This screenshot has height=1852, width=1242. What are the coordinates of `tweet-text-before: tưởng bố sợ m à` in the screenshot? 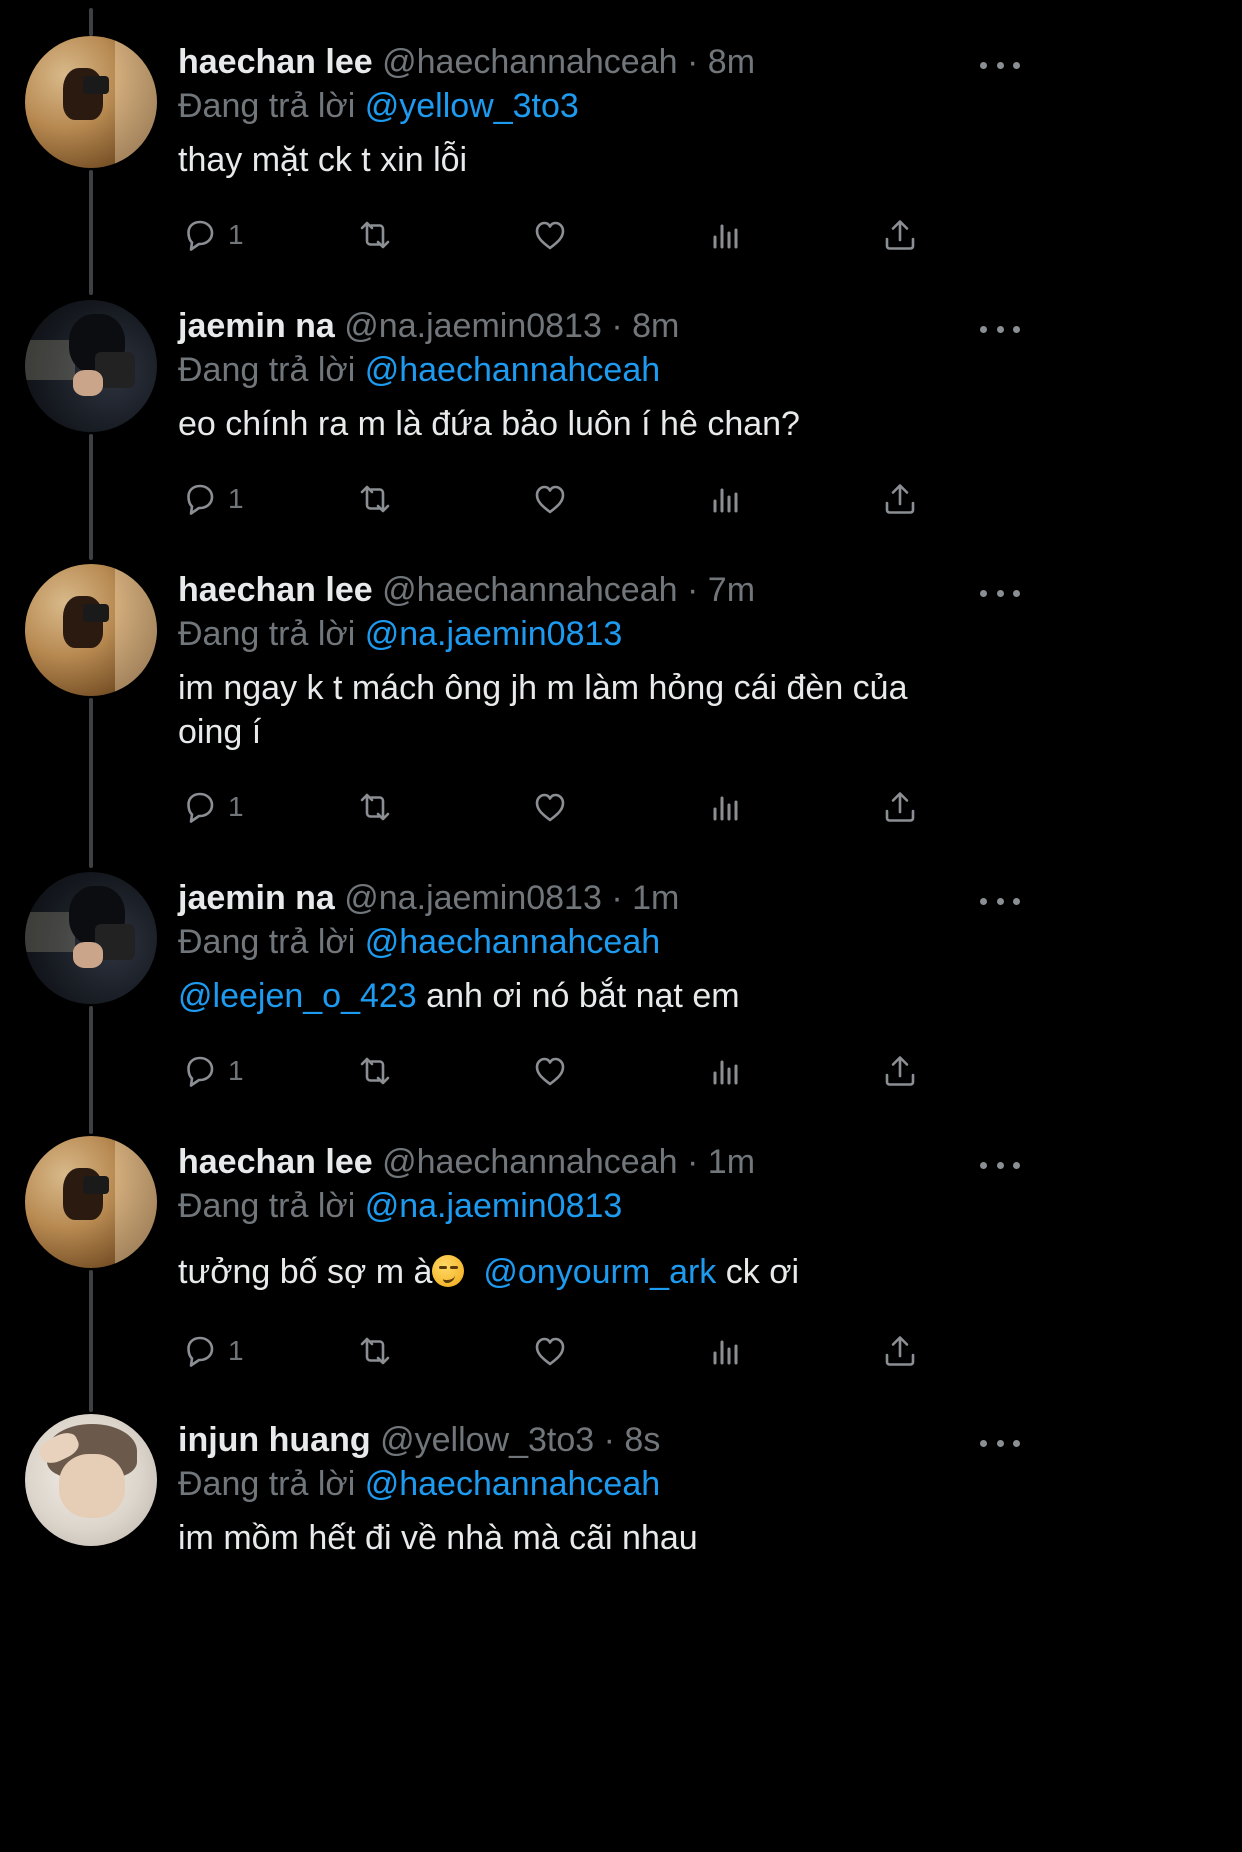 It's located at (305, 1272).